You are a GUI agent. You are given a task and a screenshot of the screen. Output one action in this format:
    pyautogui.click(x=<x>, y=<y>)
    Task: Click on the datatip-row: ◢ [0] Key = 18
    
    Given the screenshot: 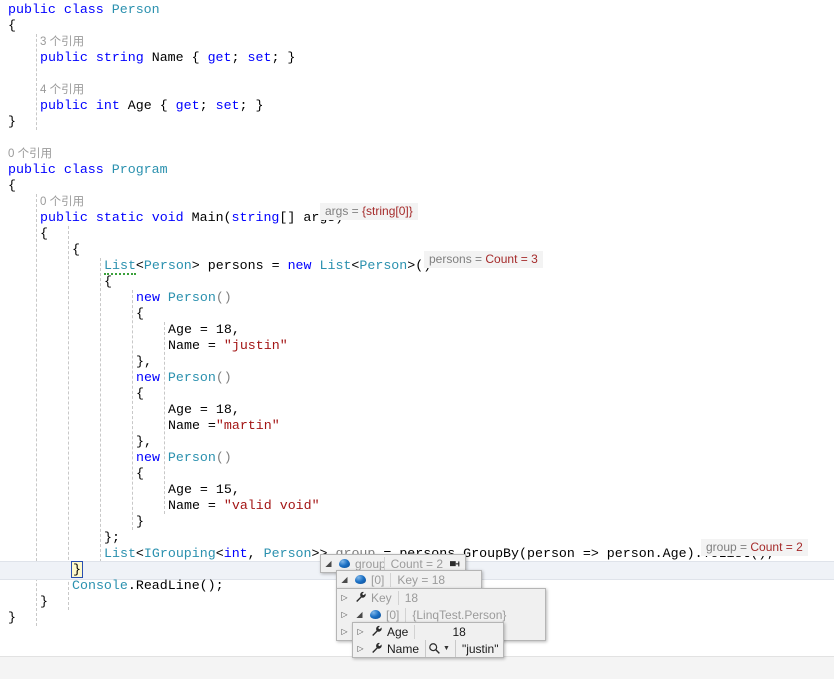 What is the action you would take?
    pyautogui.click(x=409, y=579)
    